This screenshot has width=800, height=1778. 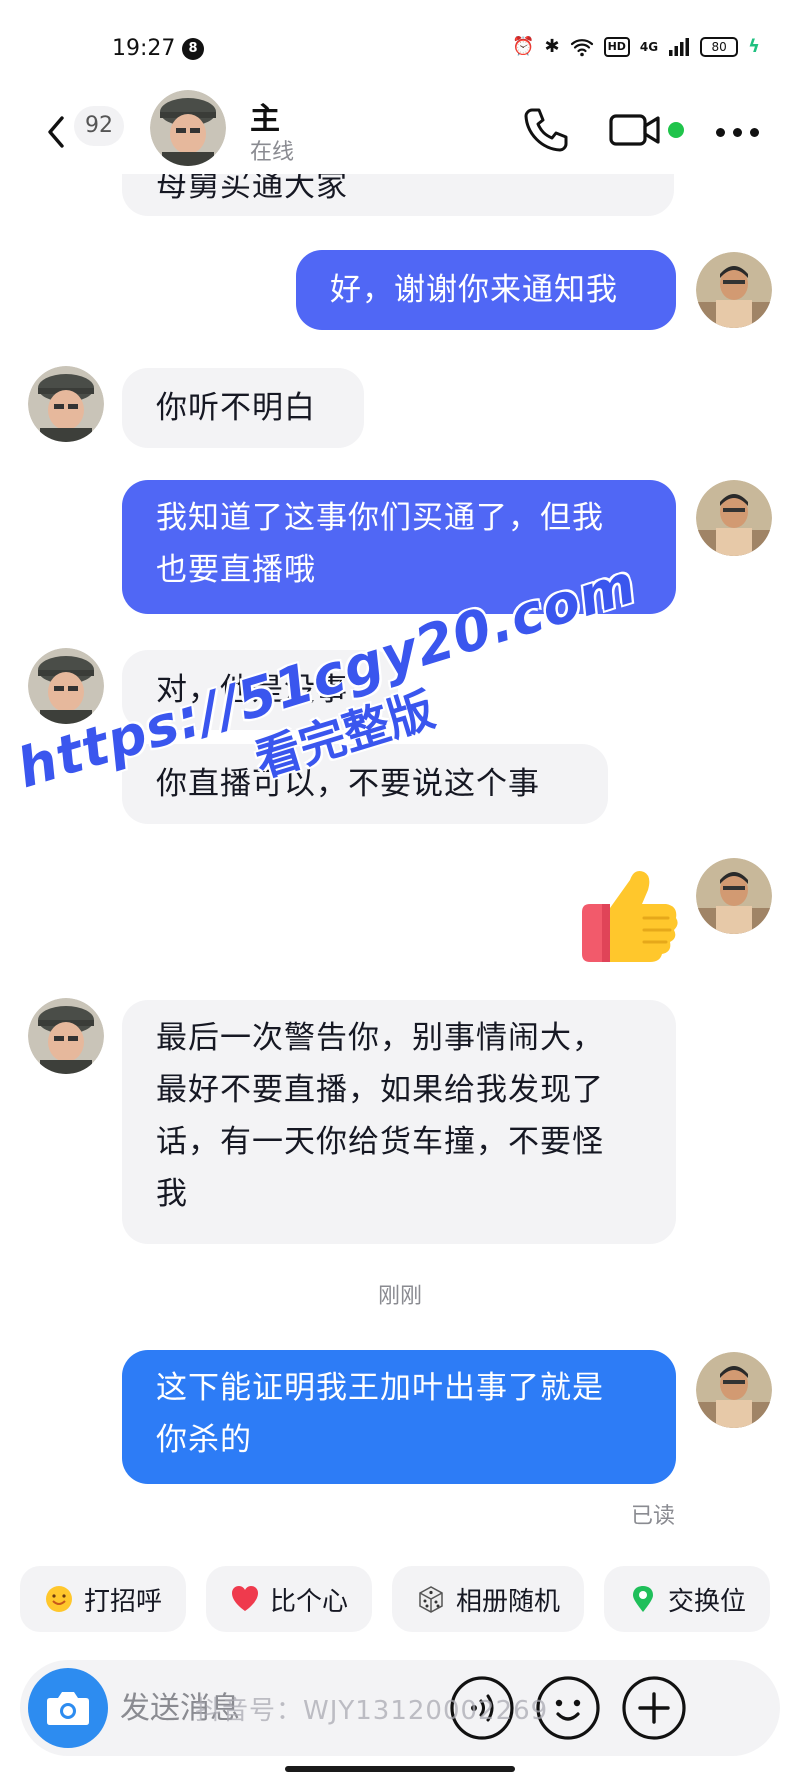 I want to click on heart-icon, so click(x=245, y=1598).